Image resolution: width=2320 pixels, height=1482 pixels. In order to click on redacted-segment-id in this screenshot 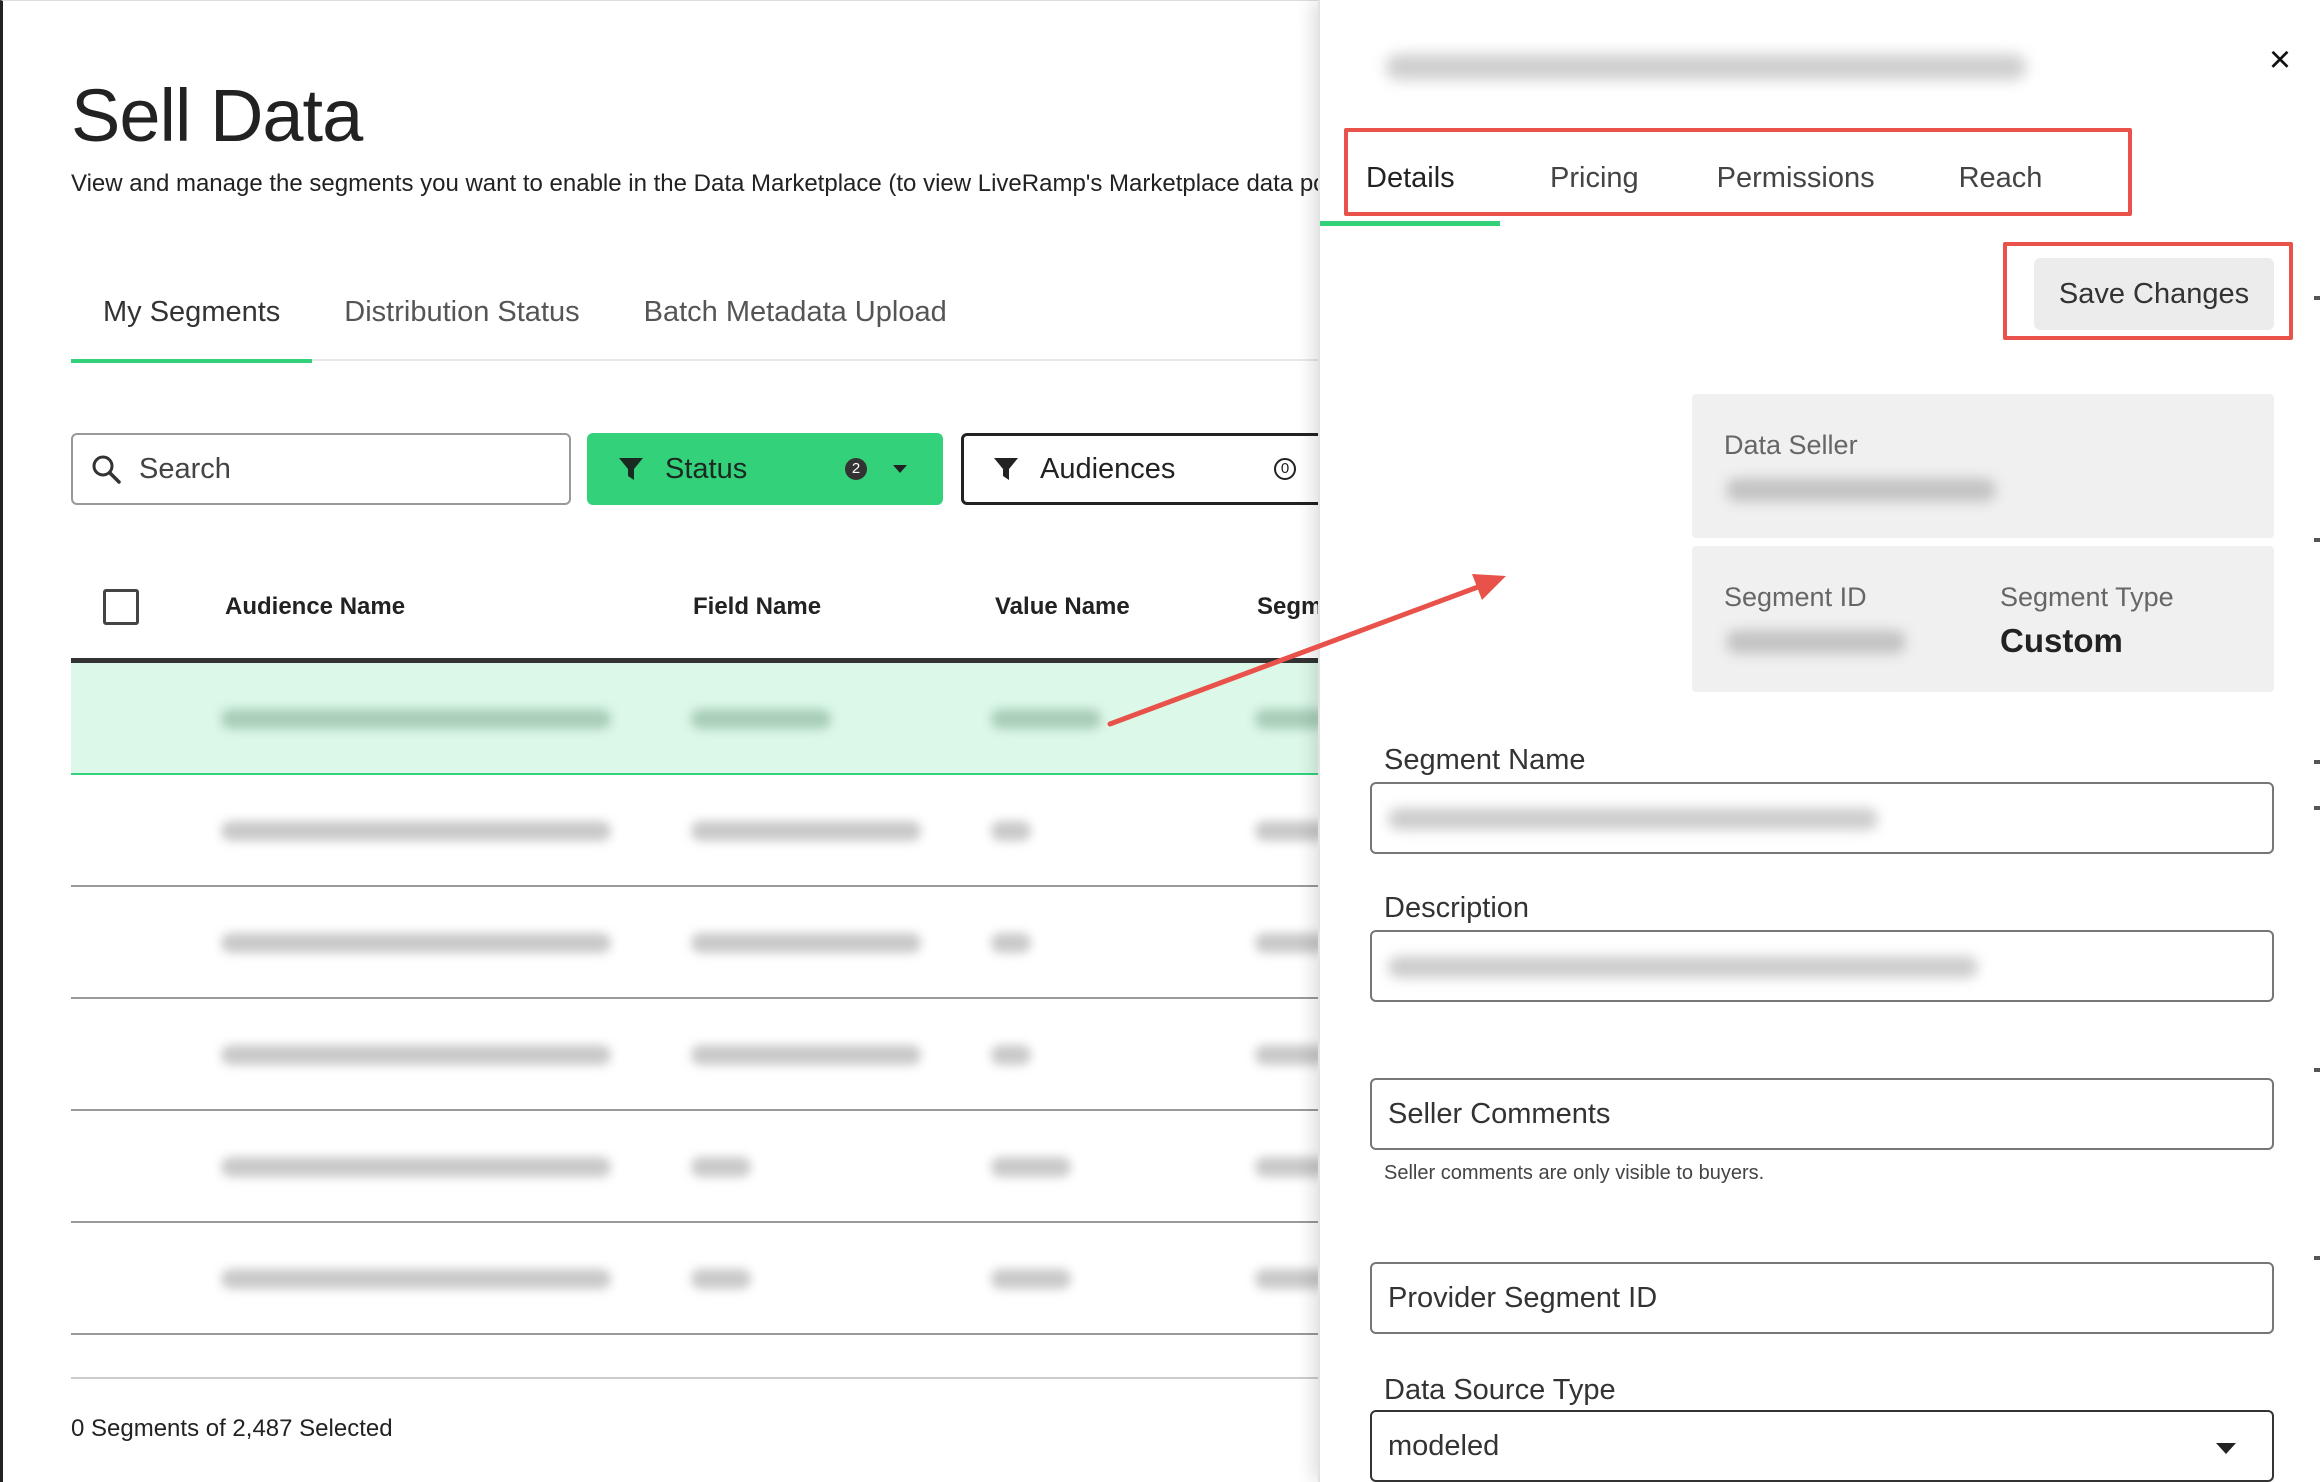, I will do `click(1816, 642)`.